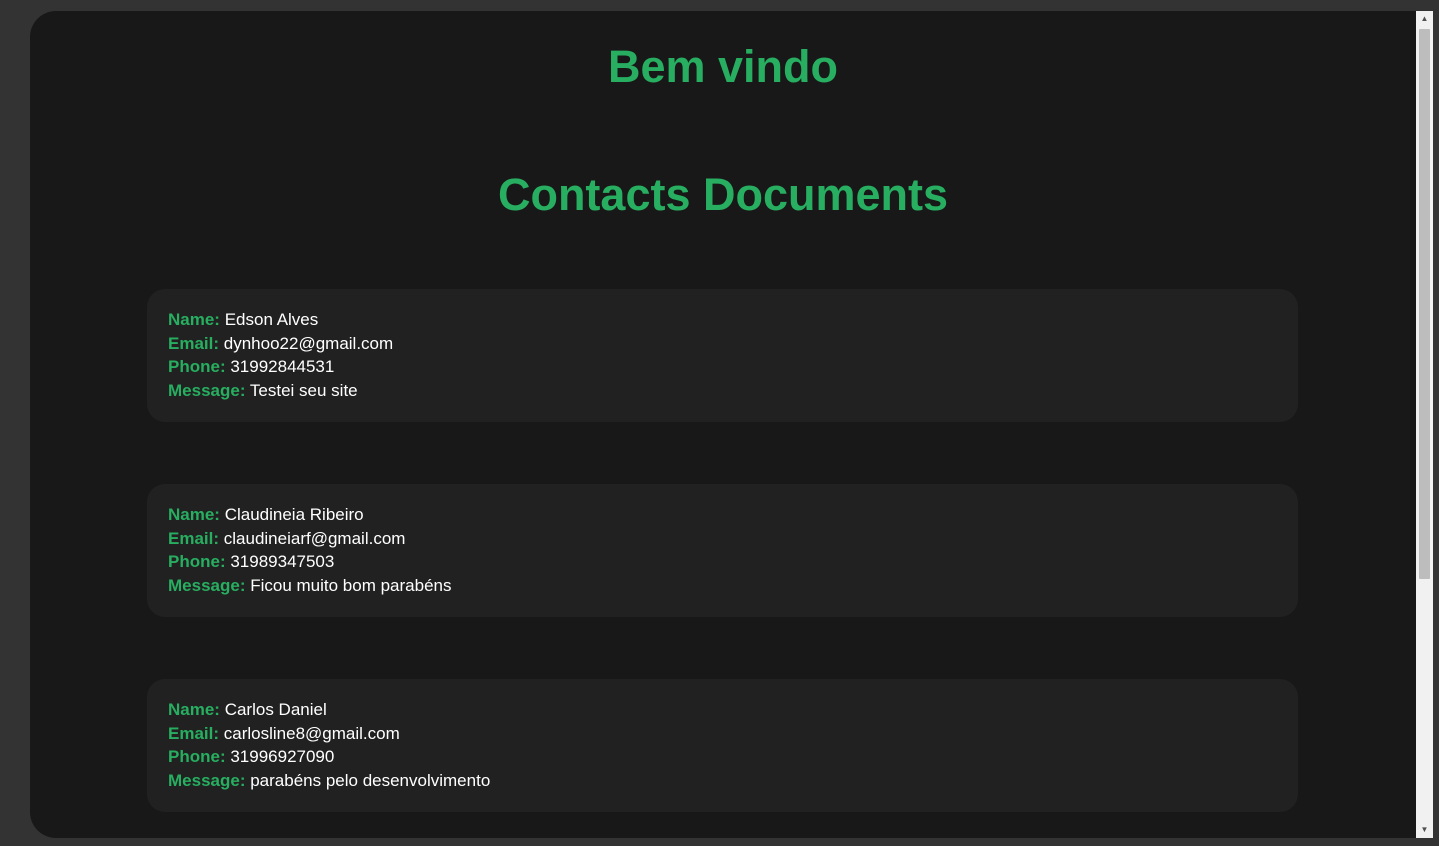 Image resolution: width=1439 pixels, height=846 pixels. I want to click on contact-message-row: Message: parabéns pelo desenvolvimento, so click(722, 781).